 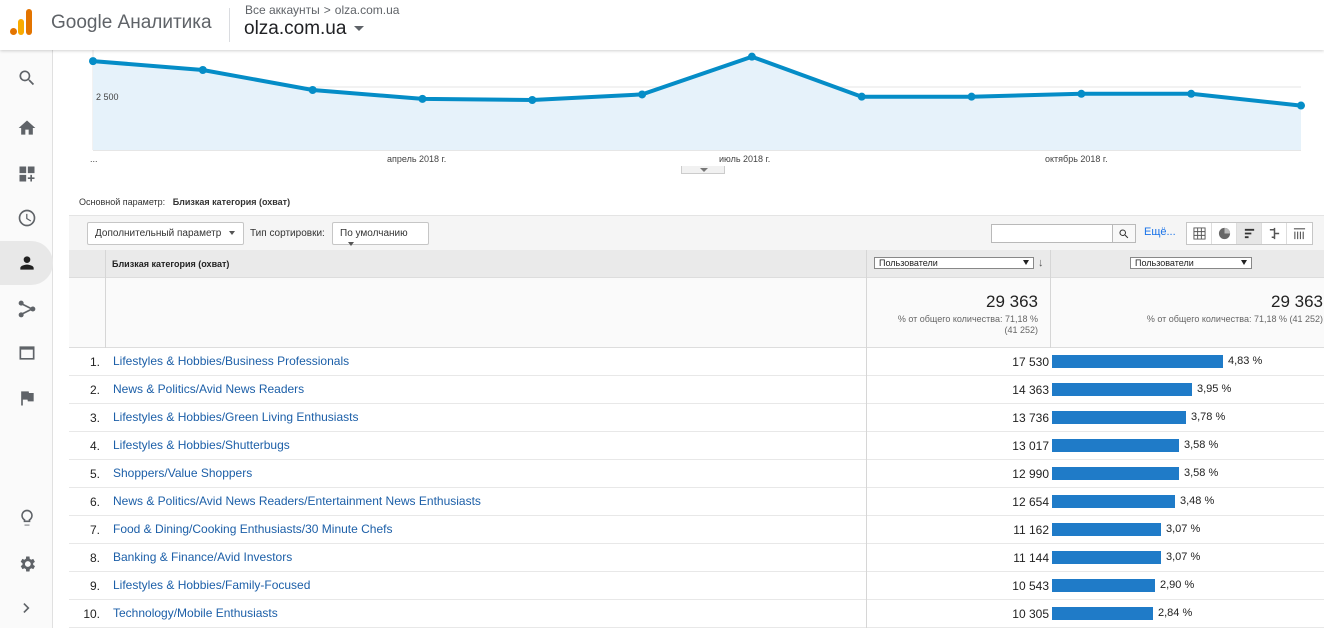 I want to click on metric2-total: 29 363, so click(x=1297, y=301).